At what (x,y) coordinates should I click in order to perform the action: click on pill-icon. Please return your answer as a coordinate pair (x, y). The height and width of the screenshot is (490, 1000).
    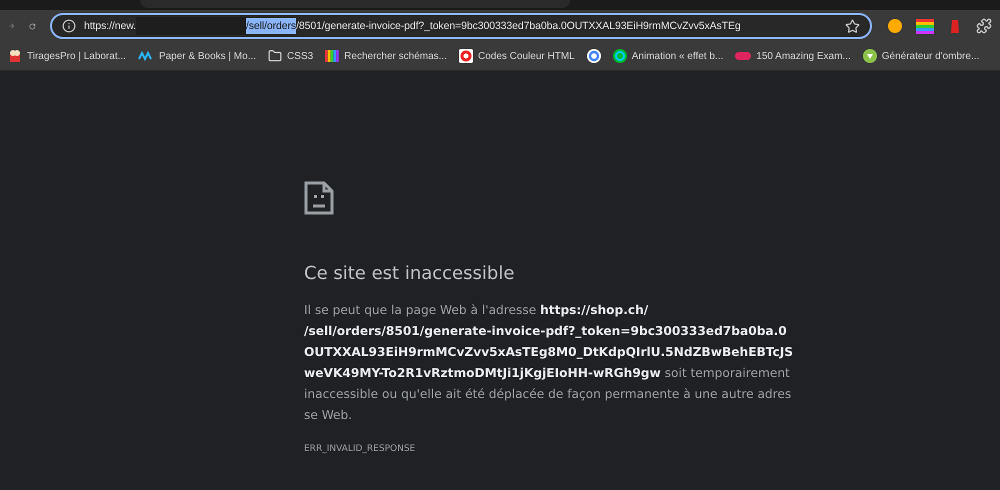
    Looking at the image, I should click on (743, 56).